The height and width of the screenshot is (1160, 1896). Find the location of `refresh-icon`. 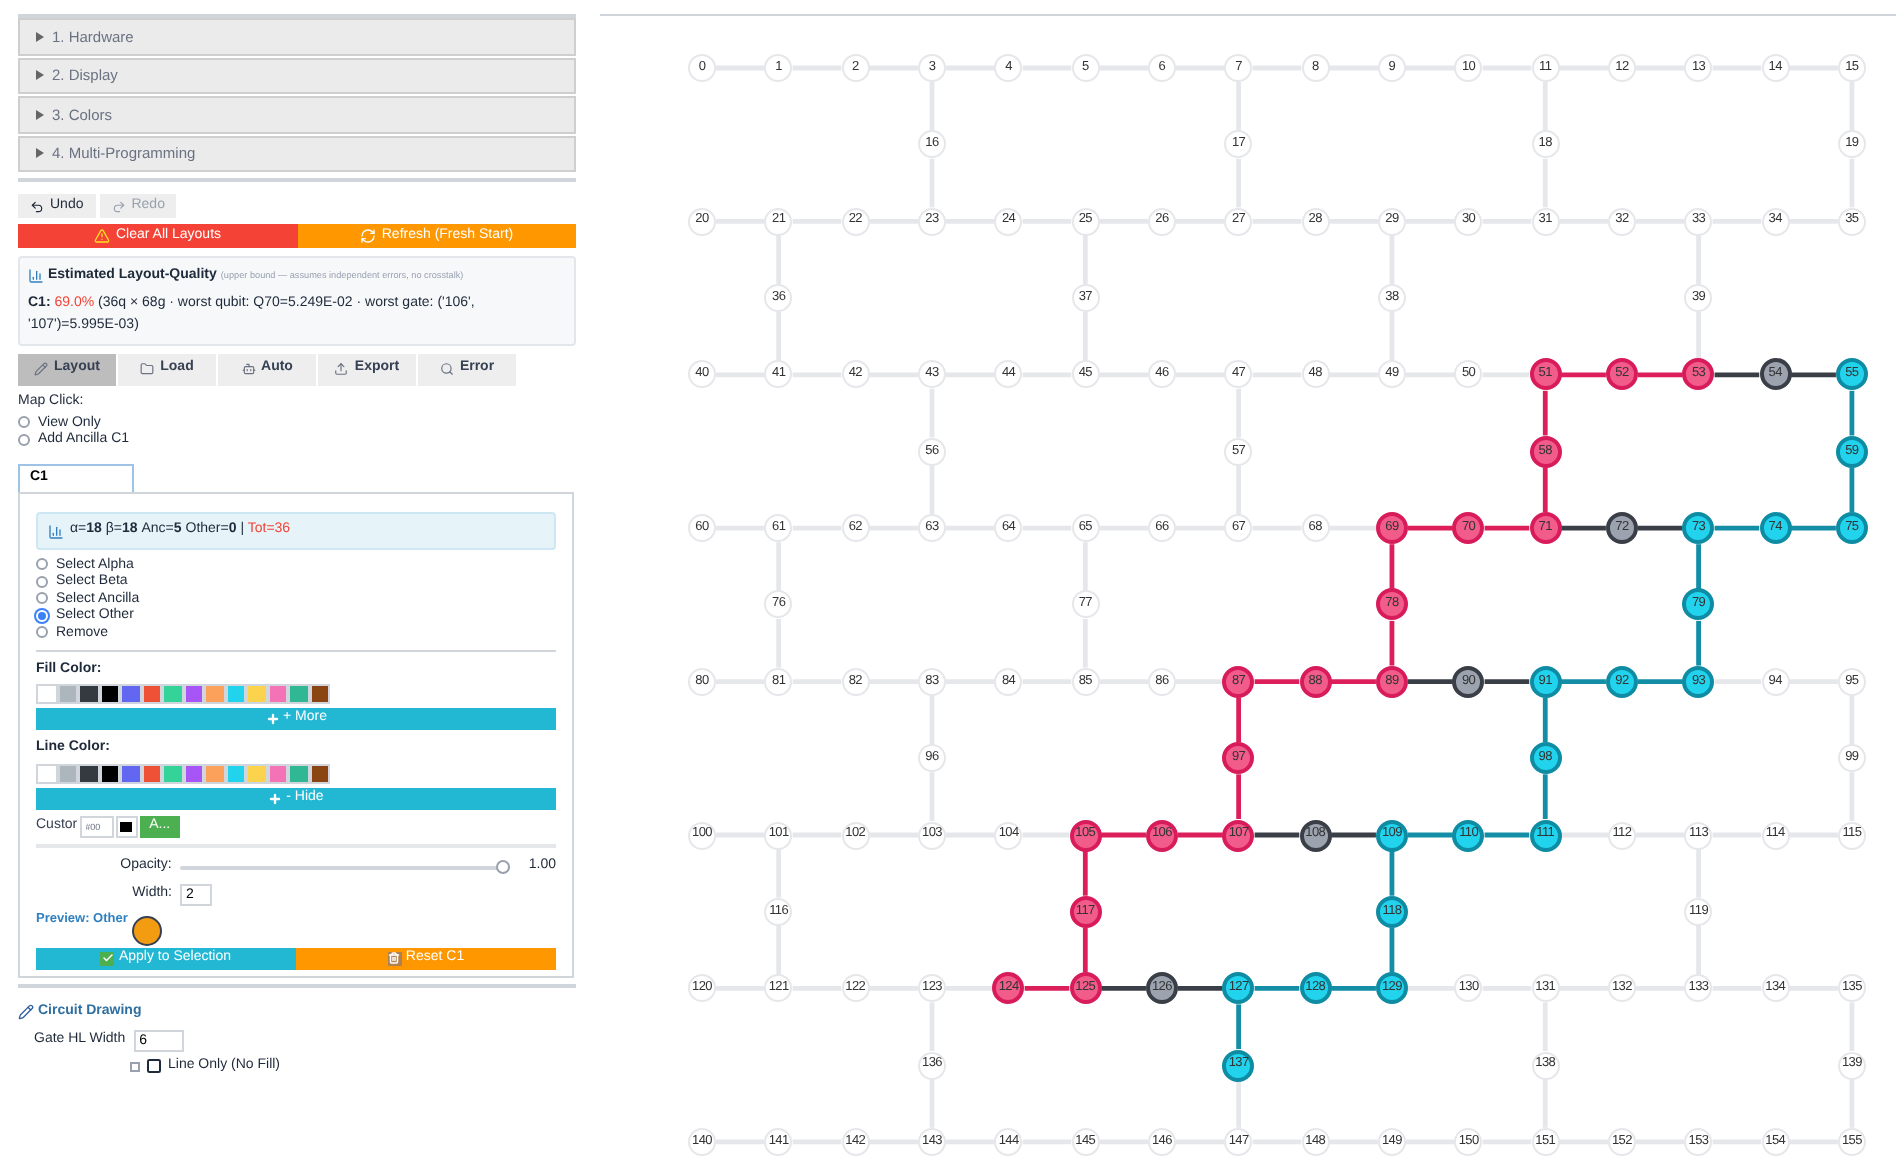

refresh-icon is located at coordinates (367, 236).